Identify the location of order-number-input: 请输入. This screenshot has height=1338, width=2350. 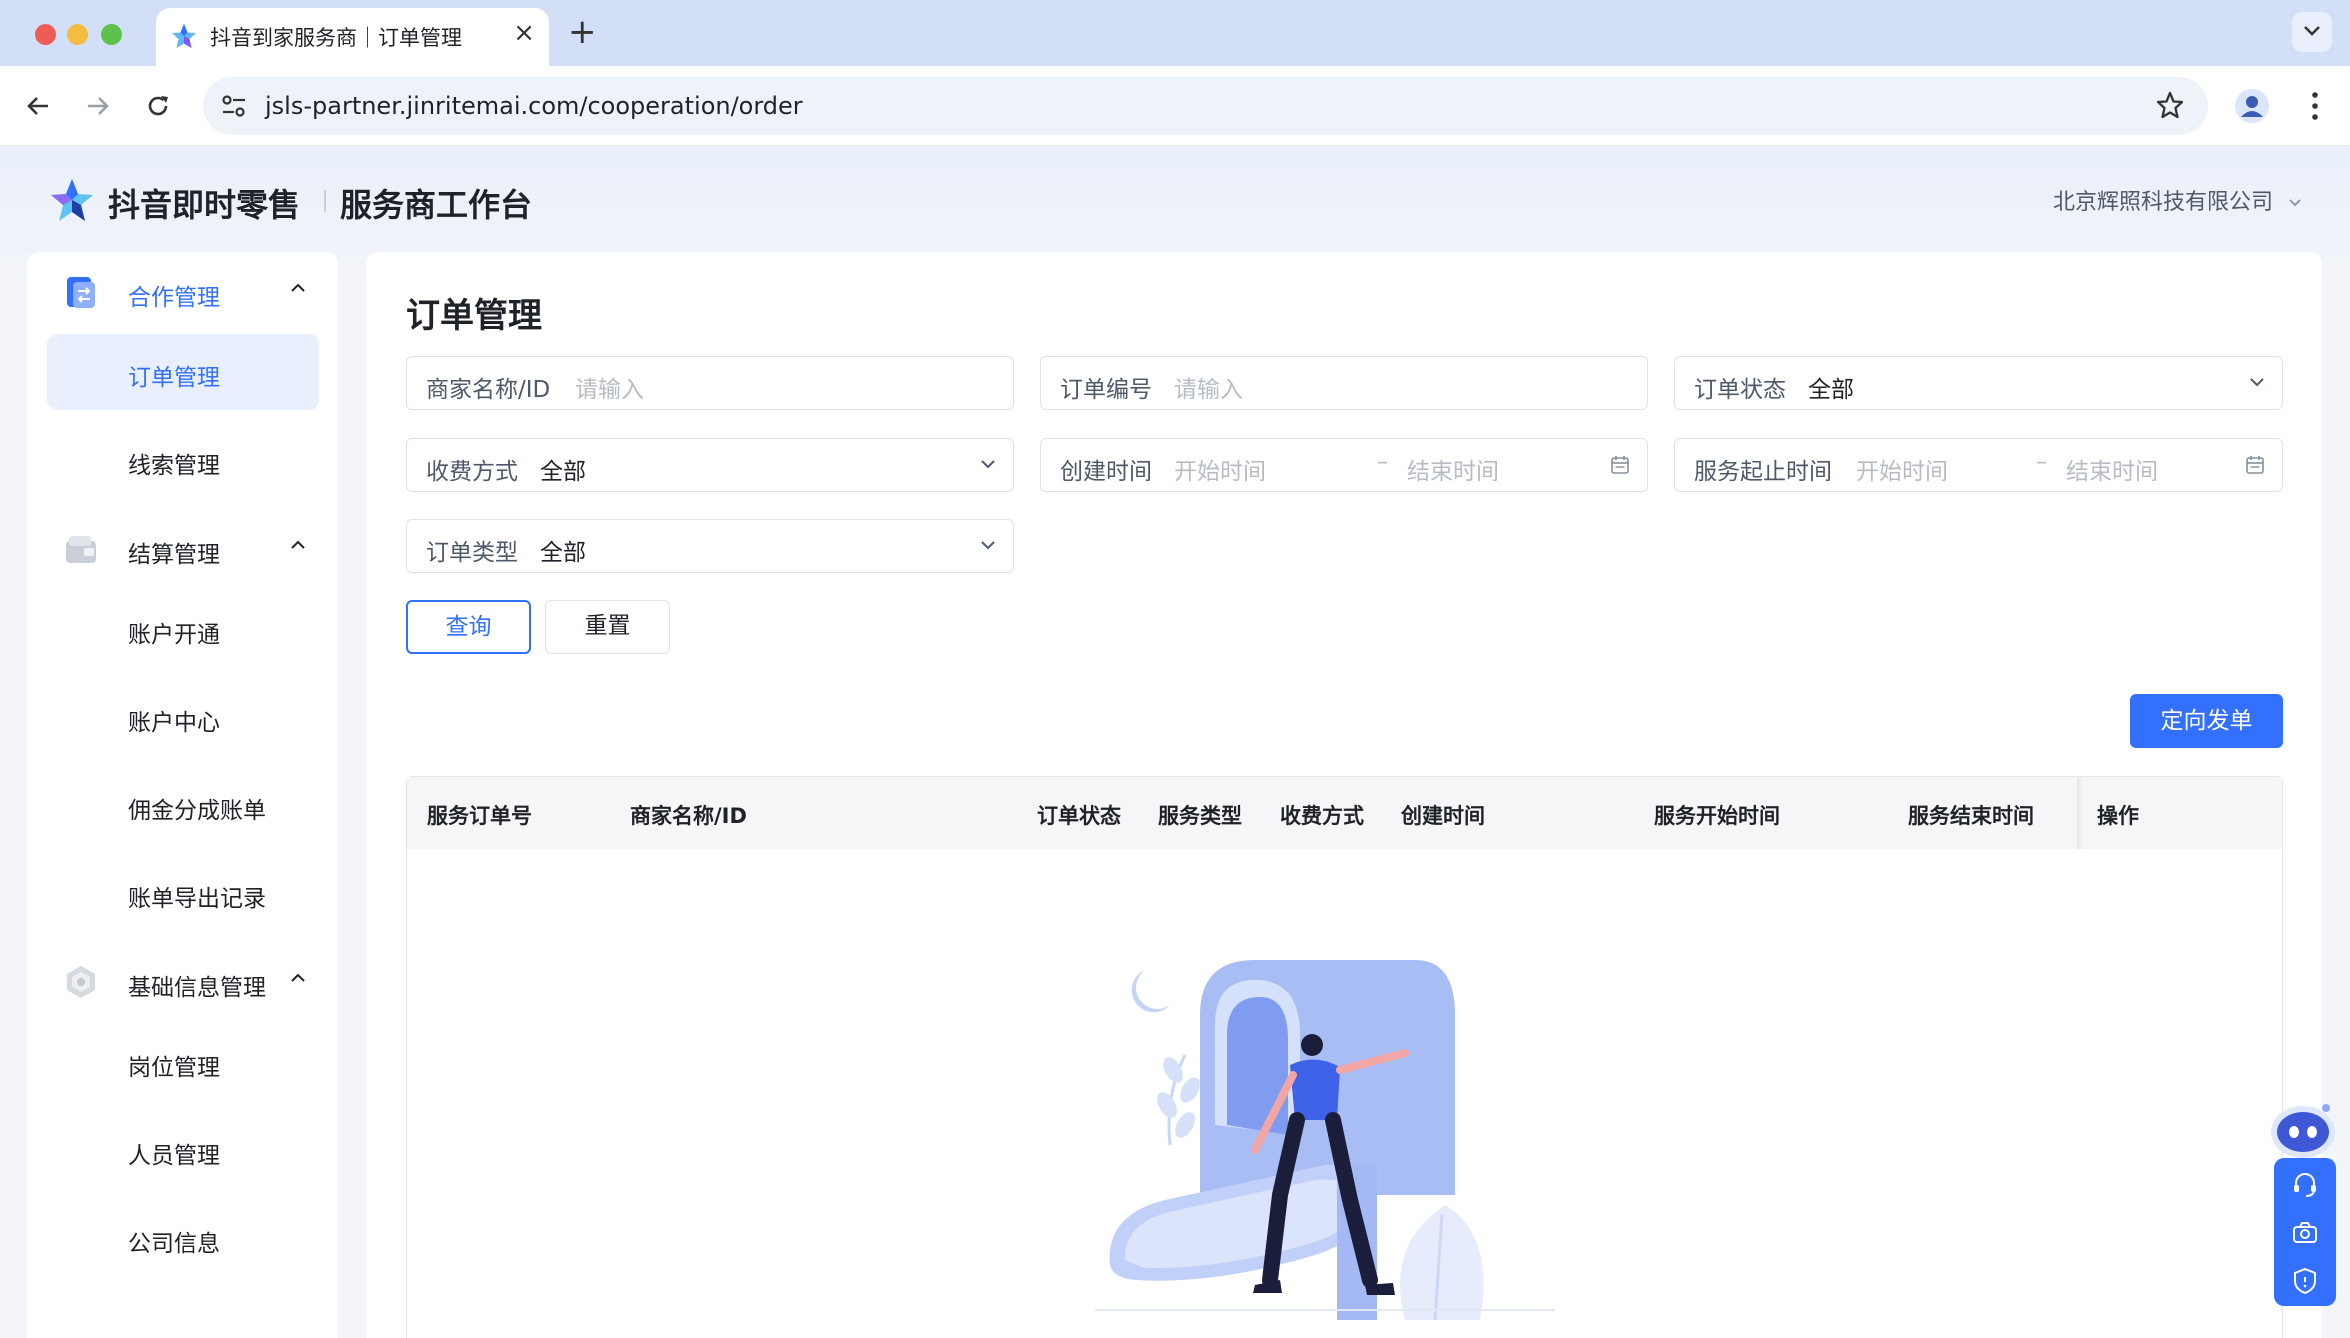
(1208, 387).